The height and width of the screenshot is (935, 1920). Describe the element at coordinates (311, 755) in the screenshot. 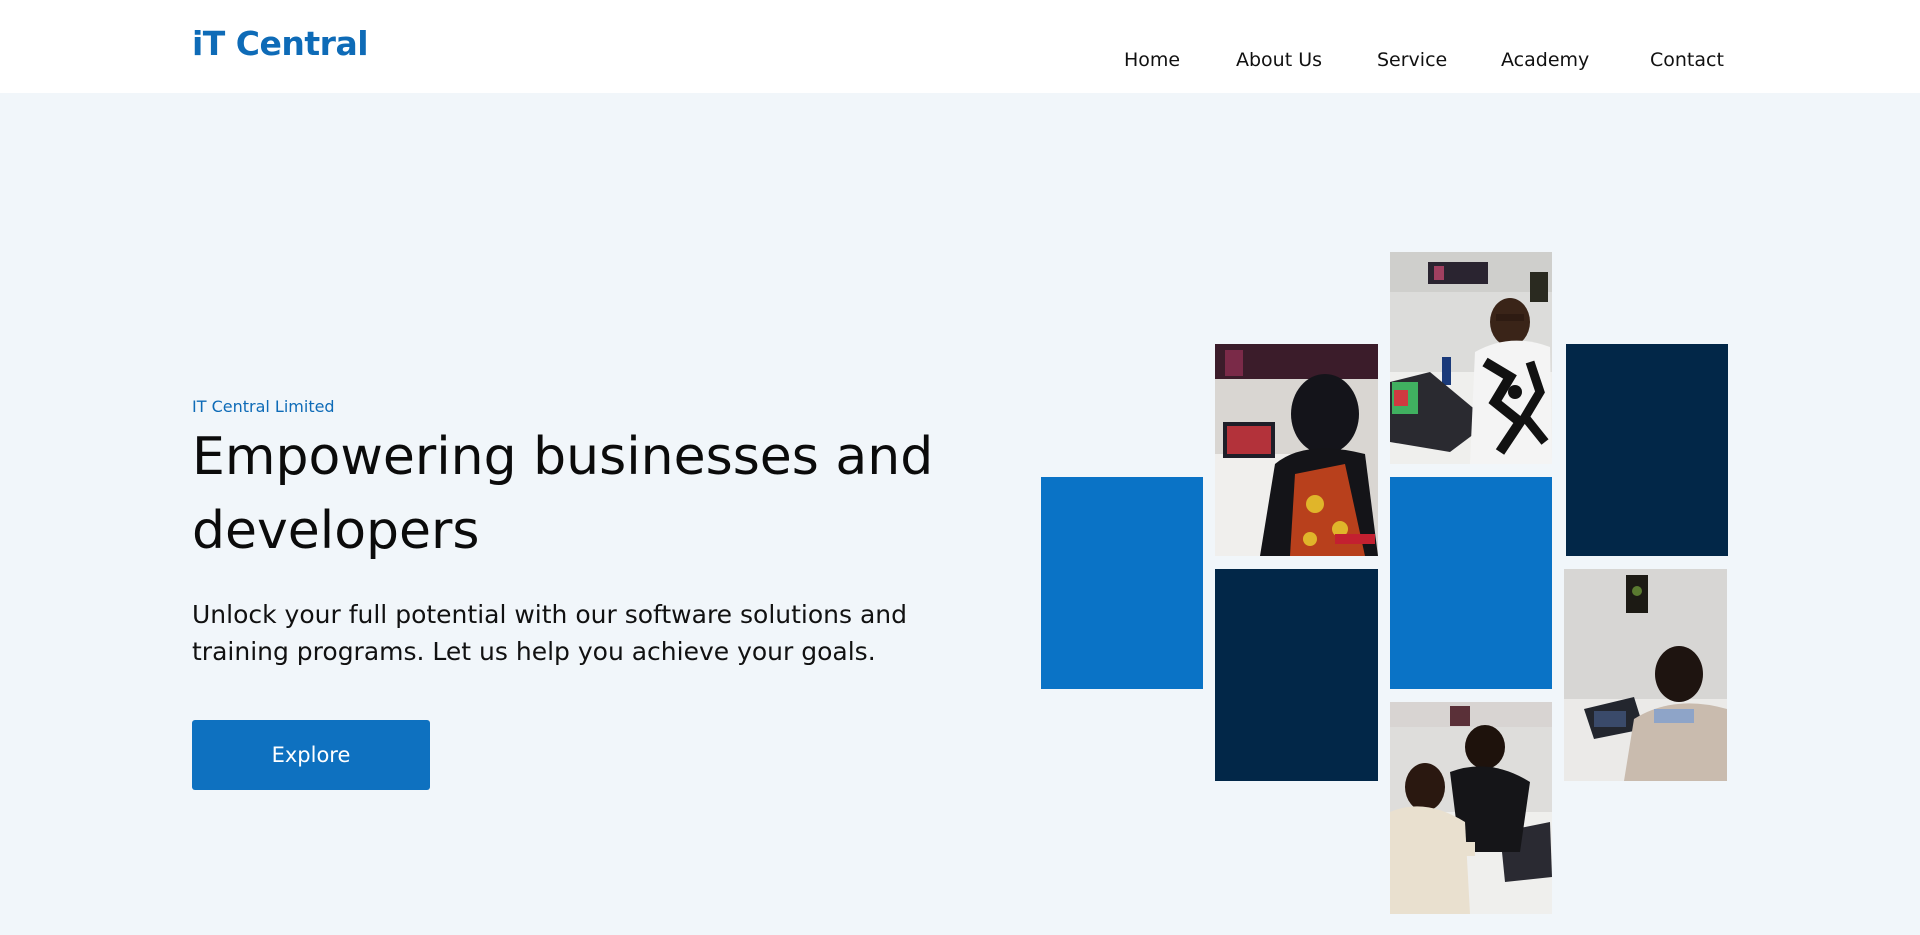

I see `explore-button: Explore` at that location.